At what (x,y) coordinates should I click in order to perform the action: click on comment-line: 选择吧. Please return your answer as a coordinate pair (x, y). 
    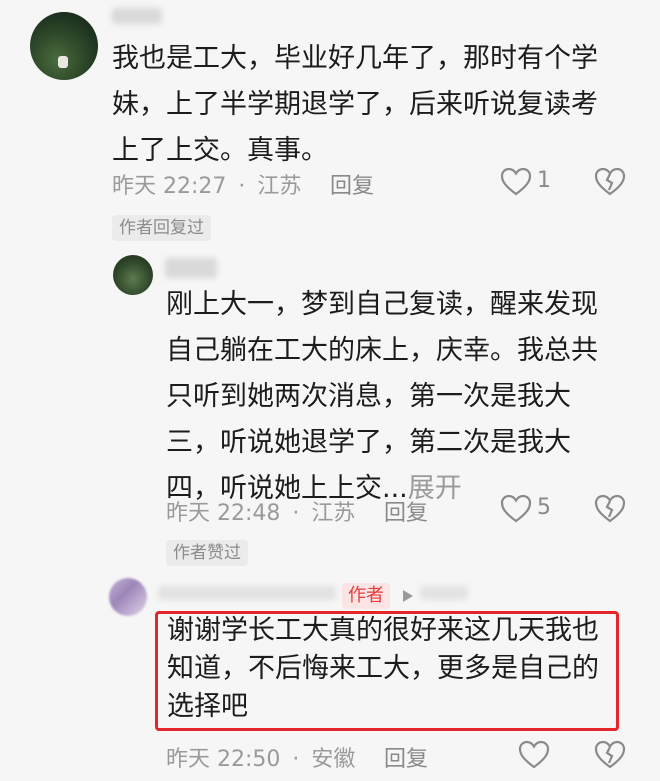
    Looking at the image, I should click on (207, 706).